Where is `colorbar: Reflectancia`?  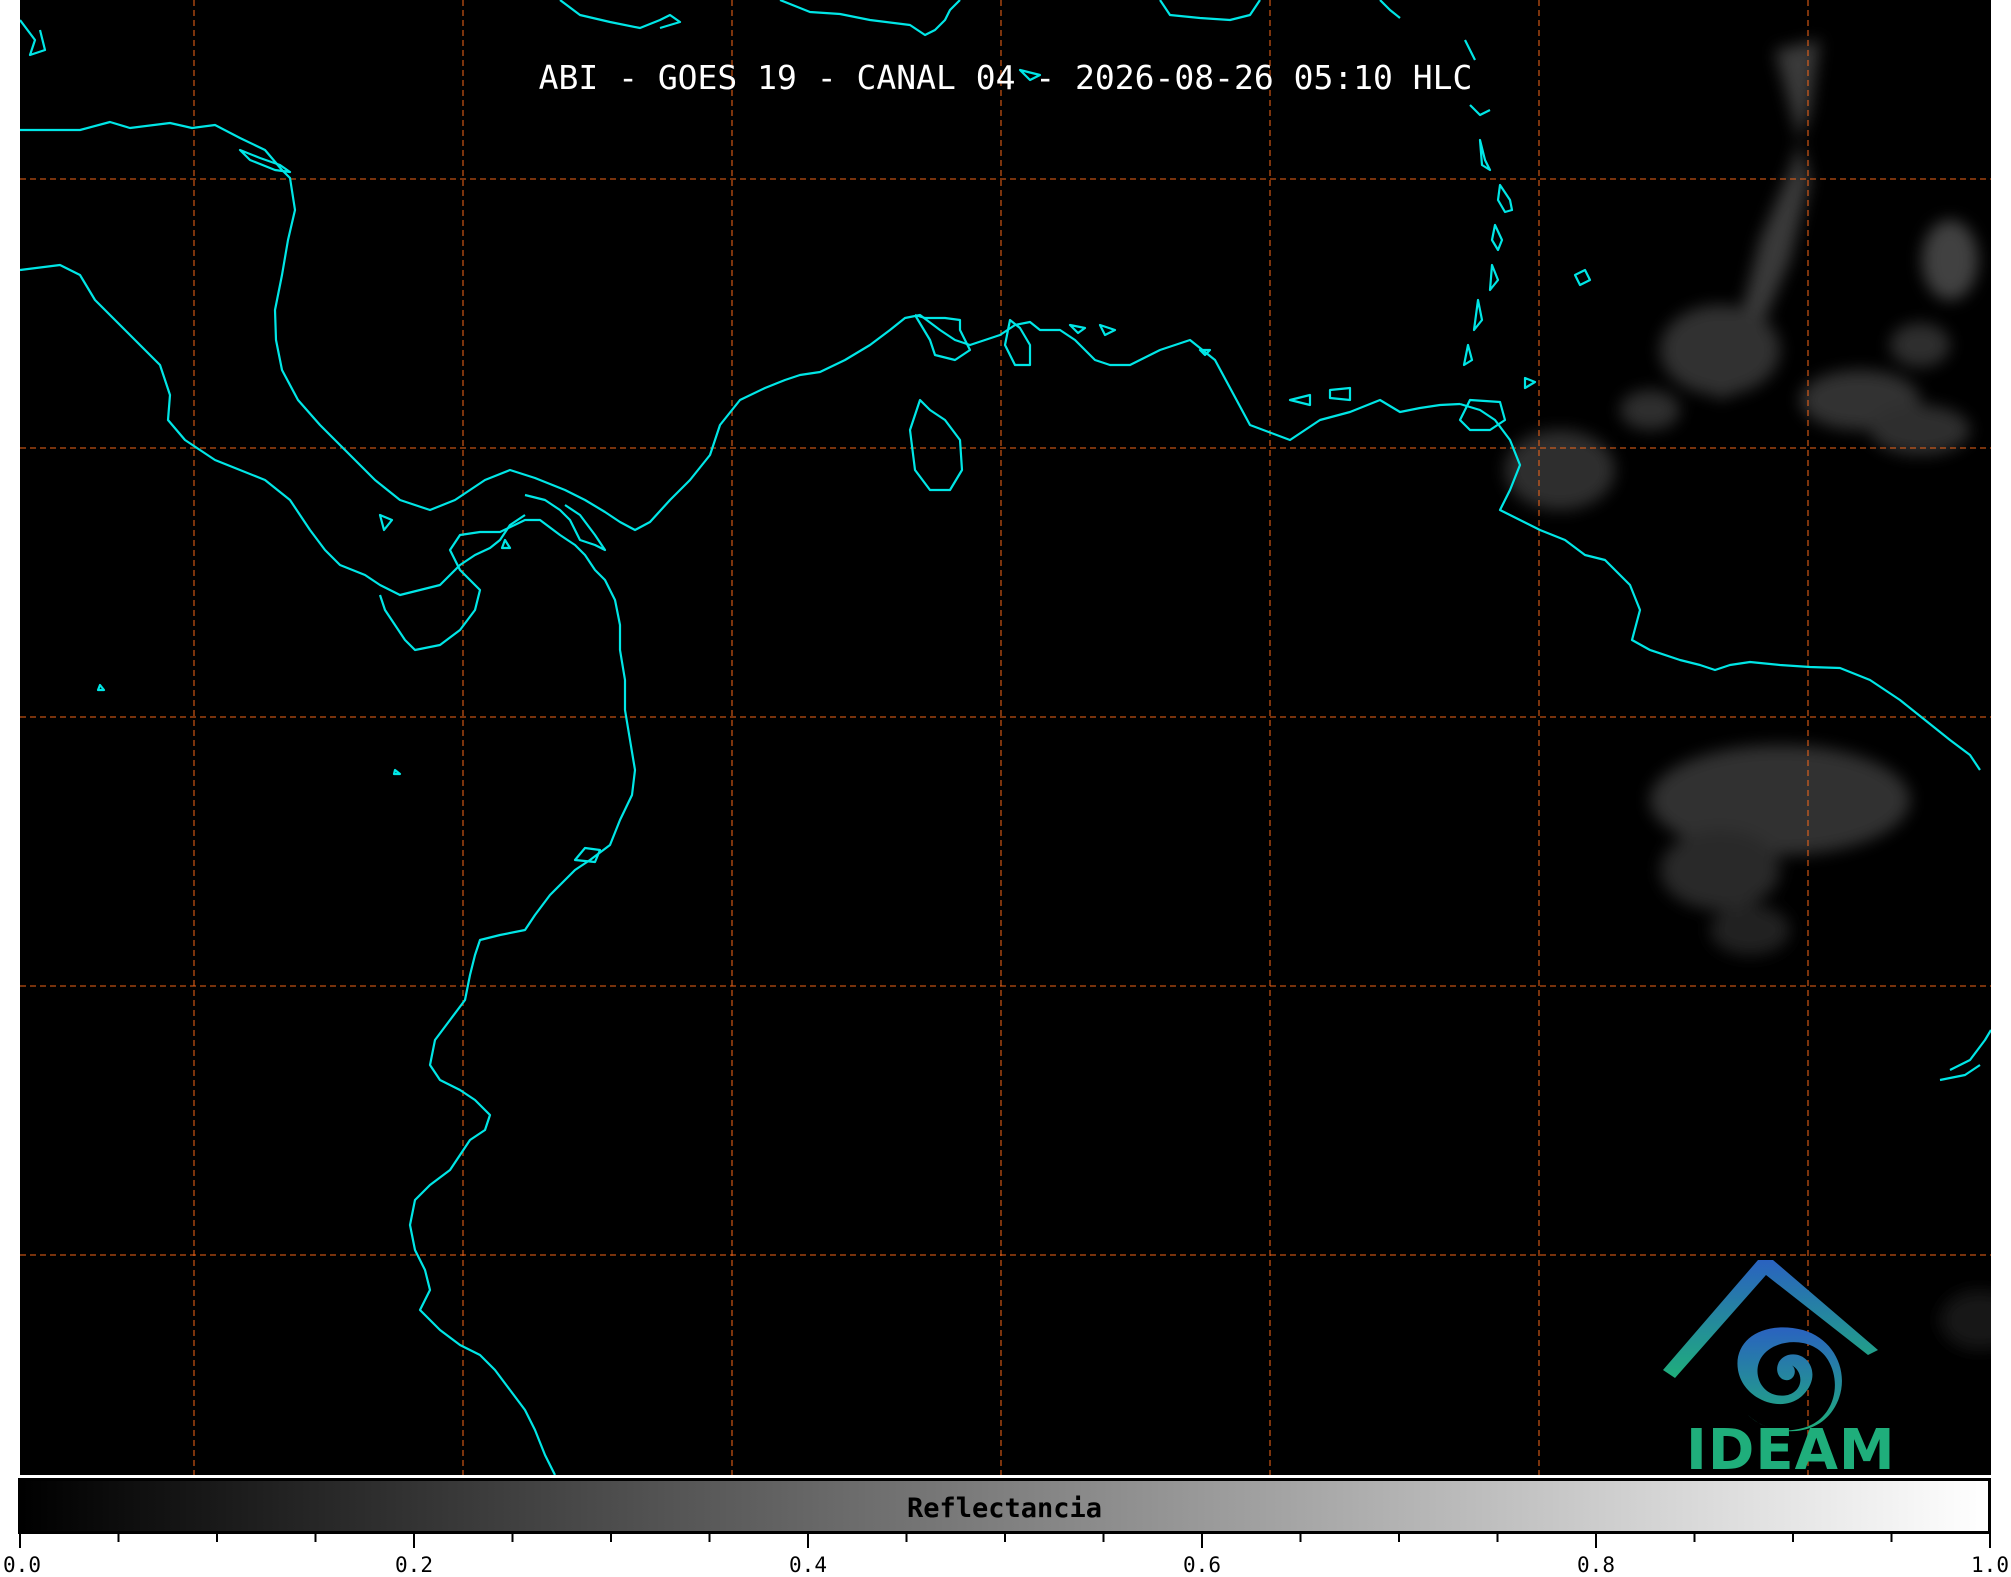 colorbar: Reflectancia is located at coordinates (1004, 1506).